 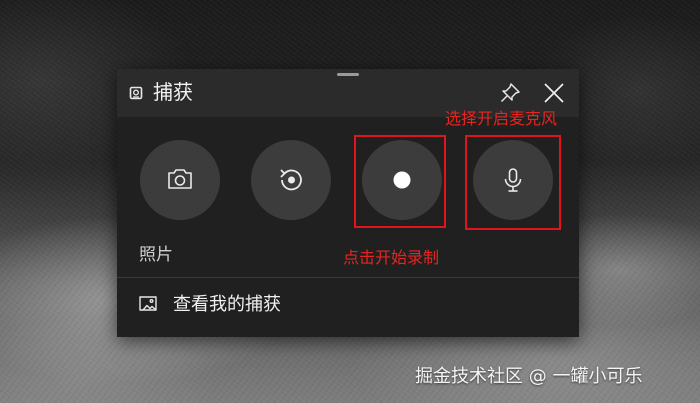 What do you see at coordinates (156, 255) in the screenshot?
I see `photo-label: 照片` at bounding box center [156, 255].